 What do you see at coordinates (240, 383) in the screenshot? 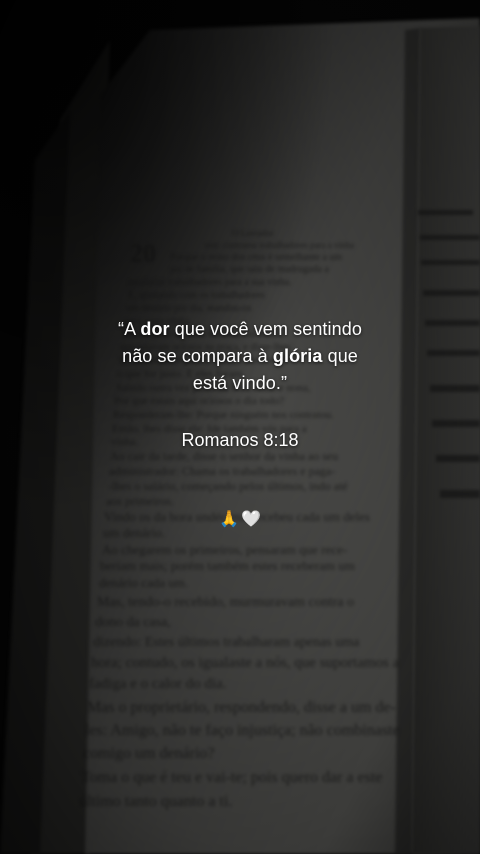
I see `quote-line-3: está vindo.”` at bounding box center [240, 383].